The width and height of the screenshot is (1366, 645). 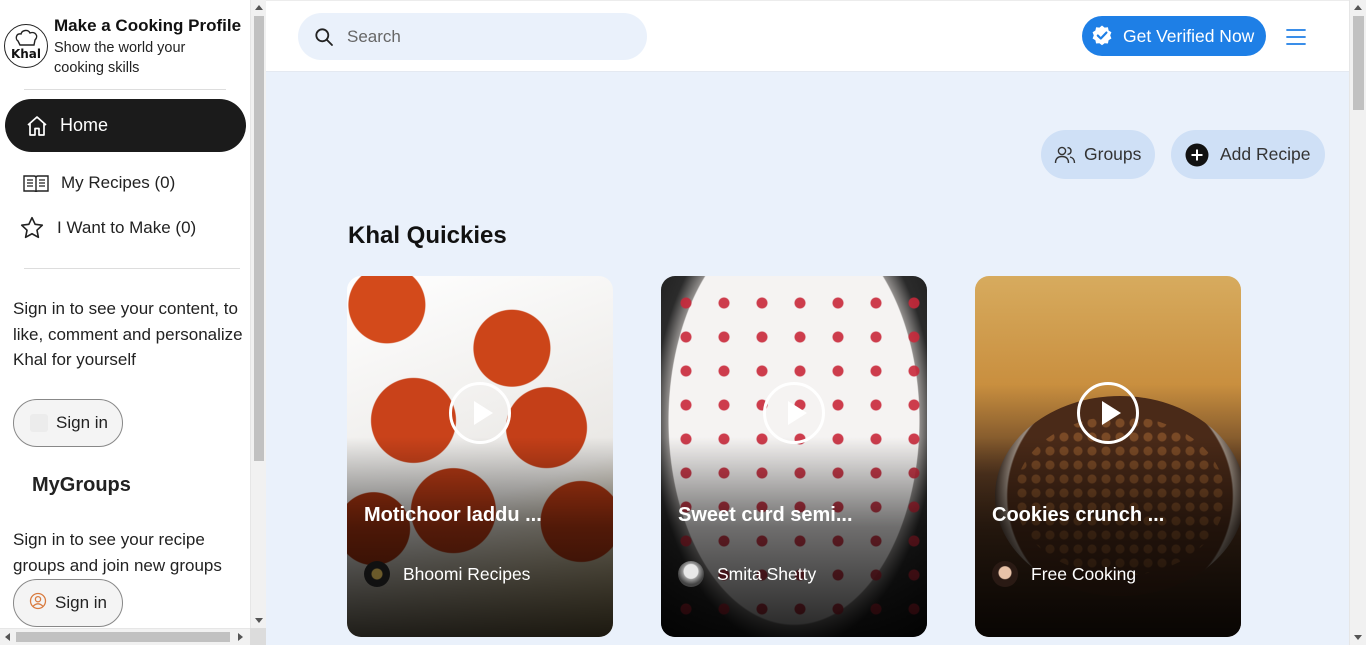 What do you see at coordinates (127, 227) in the screenshot?
I see `nav-want-to-make-label: I Want to Make (0)` at bounding box center [127, 227].